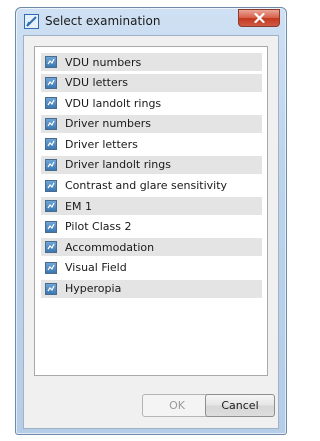  I want to click on list-item: Contrast and glare sensitivity, so click(151, 186).